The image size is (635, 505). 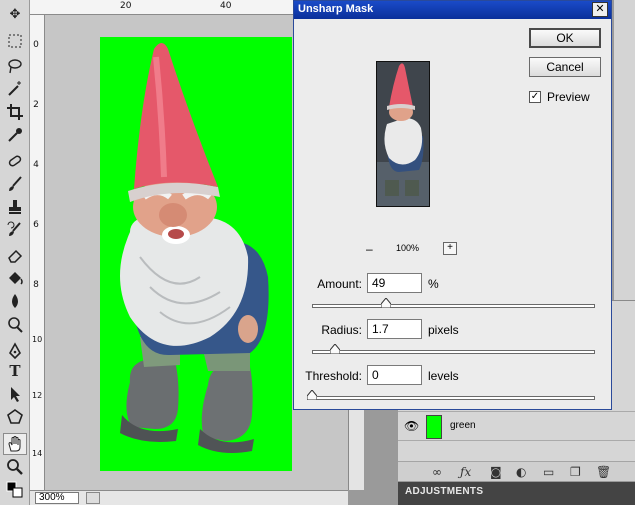 What do you see at coordinates (15, 184) in the screenshot?
I see `brush-tool-icon` at bounding box center [15, 184].